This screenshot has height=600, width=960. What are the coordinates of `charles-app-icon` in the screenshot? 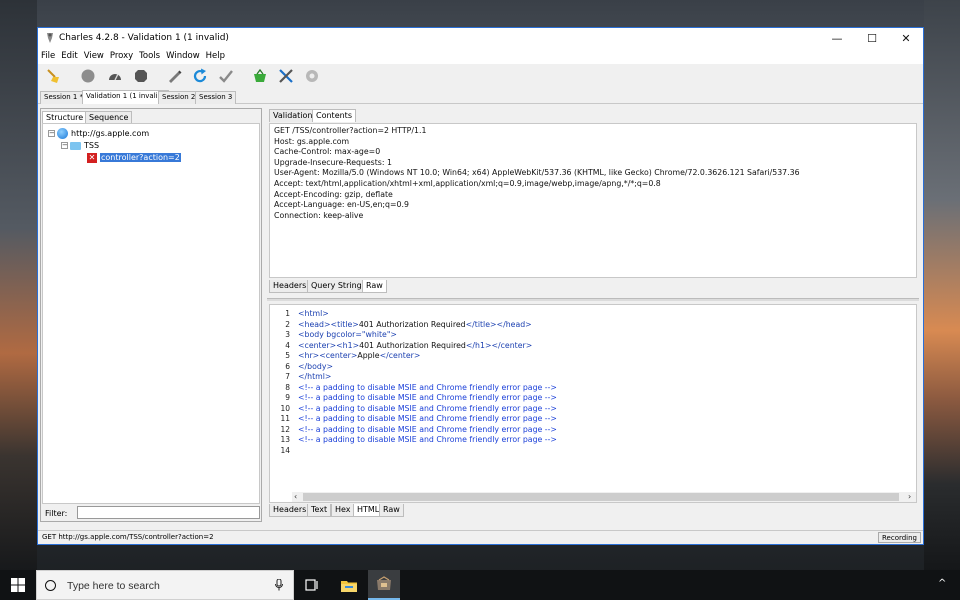 It's located at (50, 38).